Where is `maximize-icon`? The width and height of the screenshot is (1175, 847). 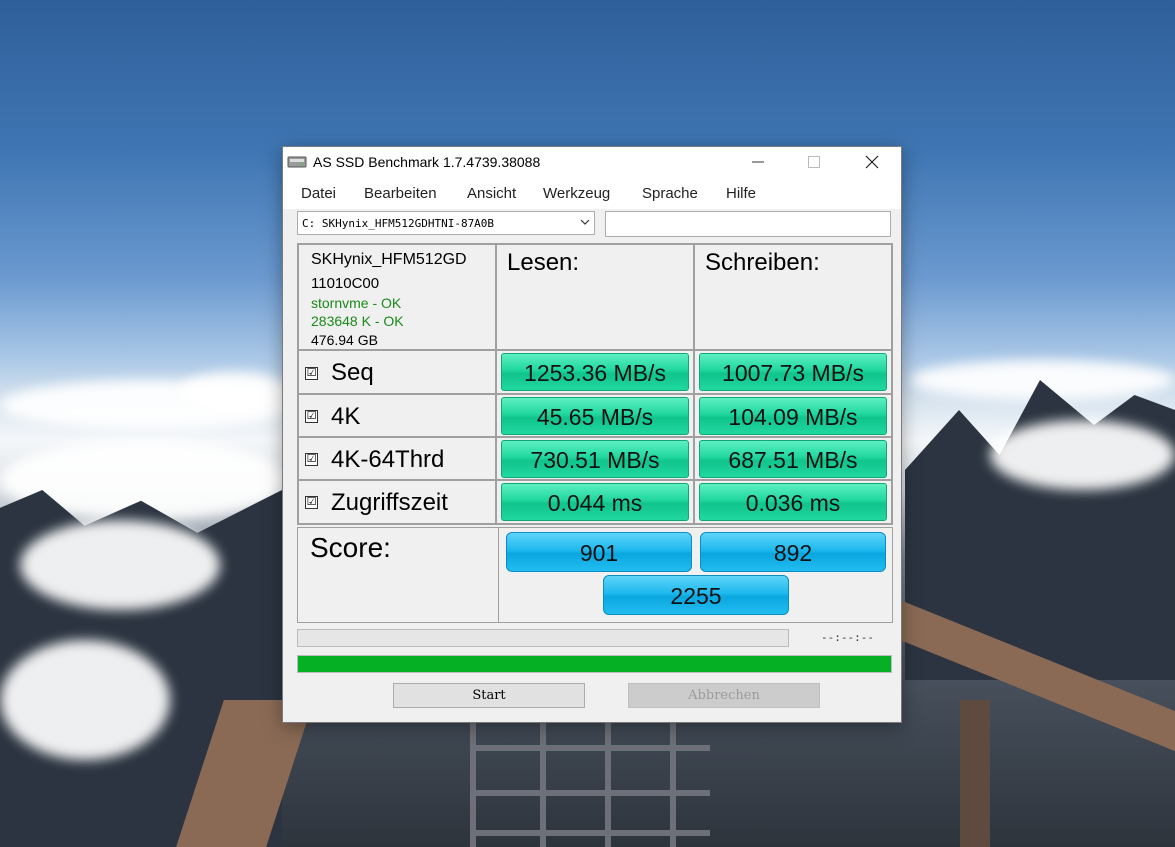
maximize-icon is located at coordinates (814, 162).